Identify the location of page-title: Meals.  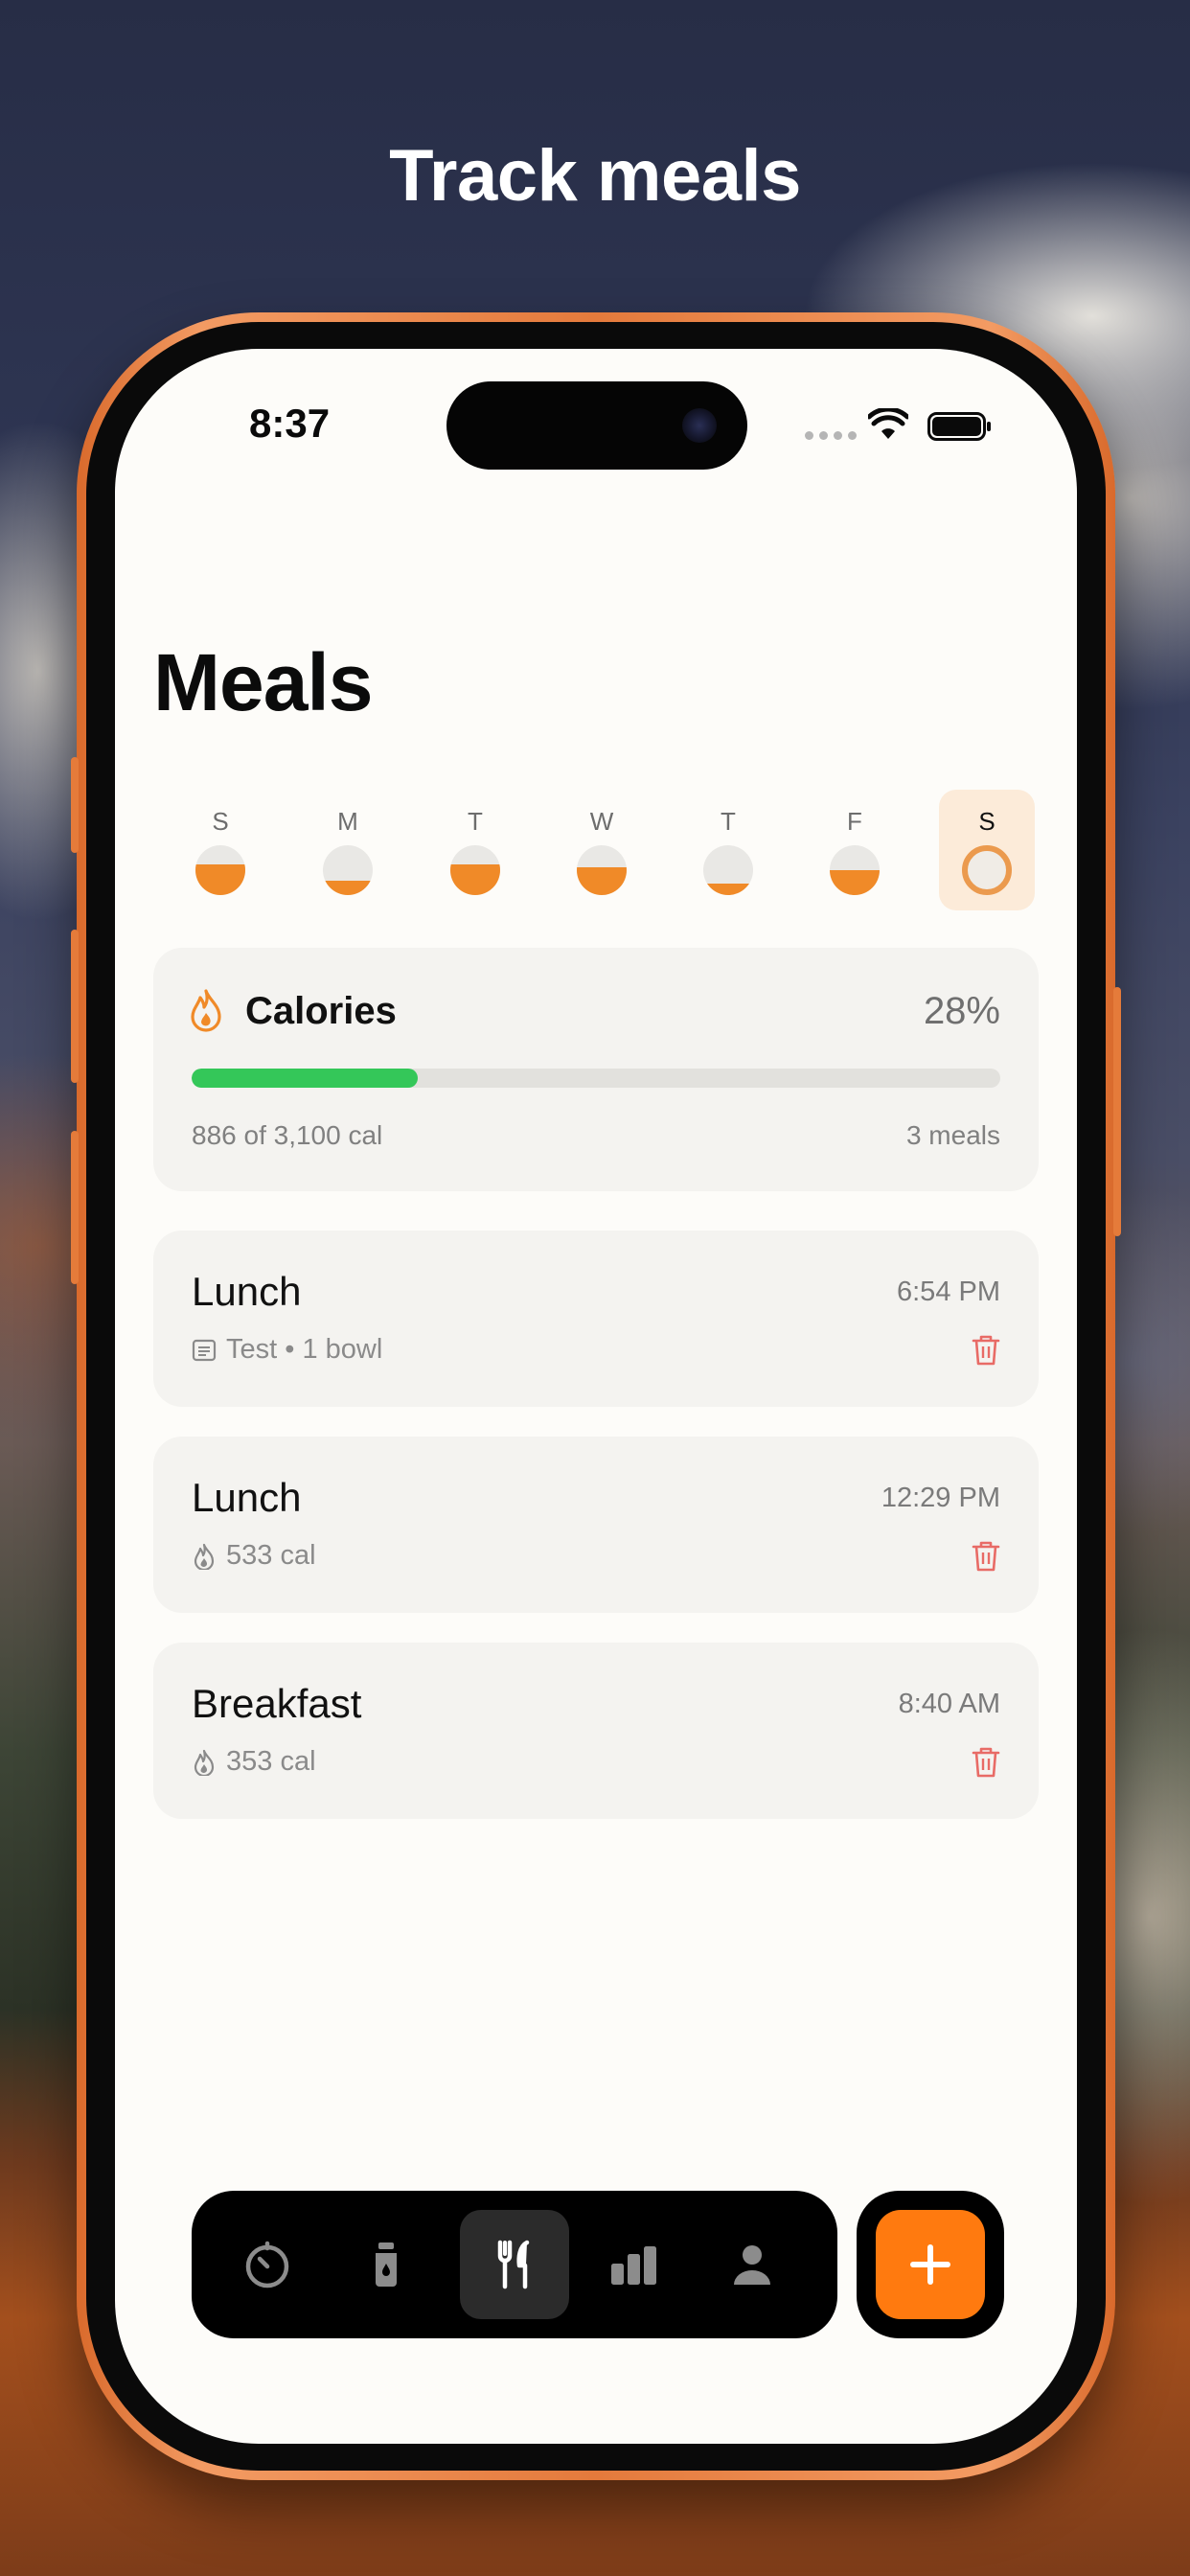
(263, 682).